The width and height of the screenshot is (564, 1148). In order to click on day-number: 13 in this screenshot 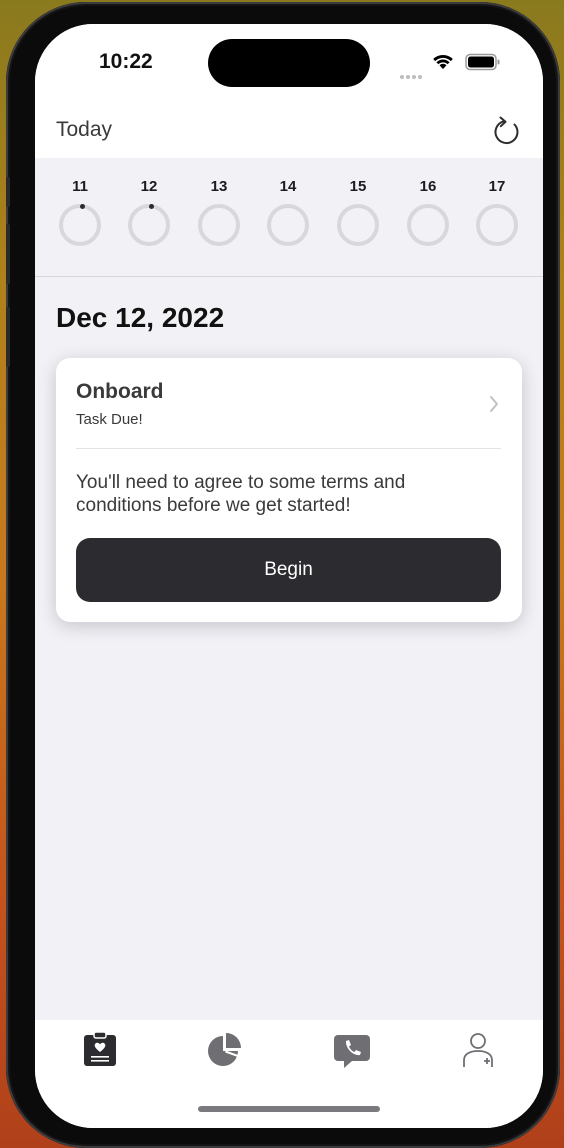, I will do `click(219, 186)`.